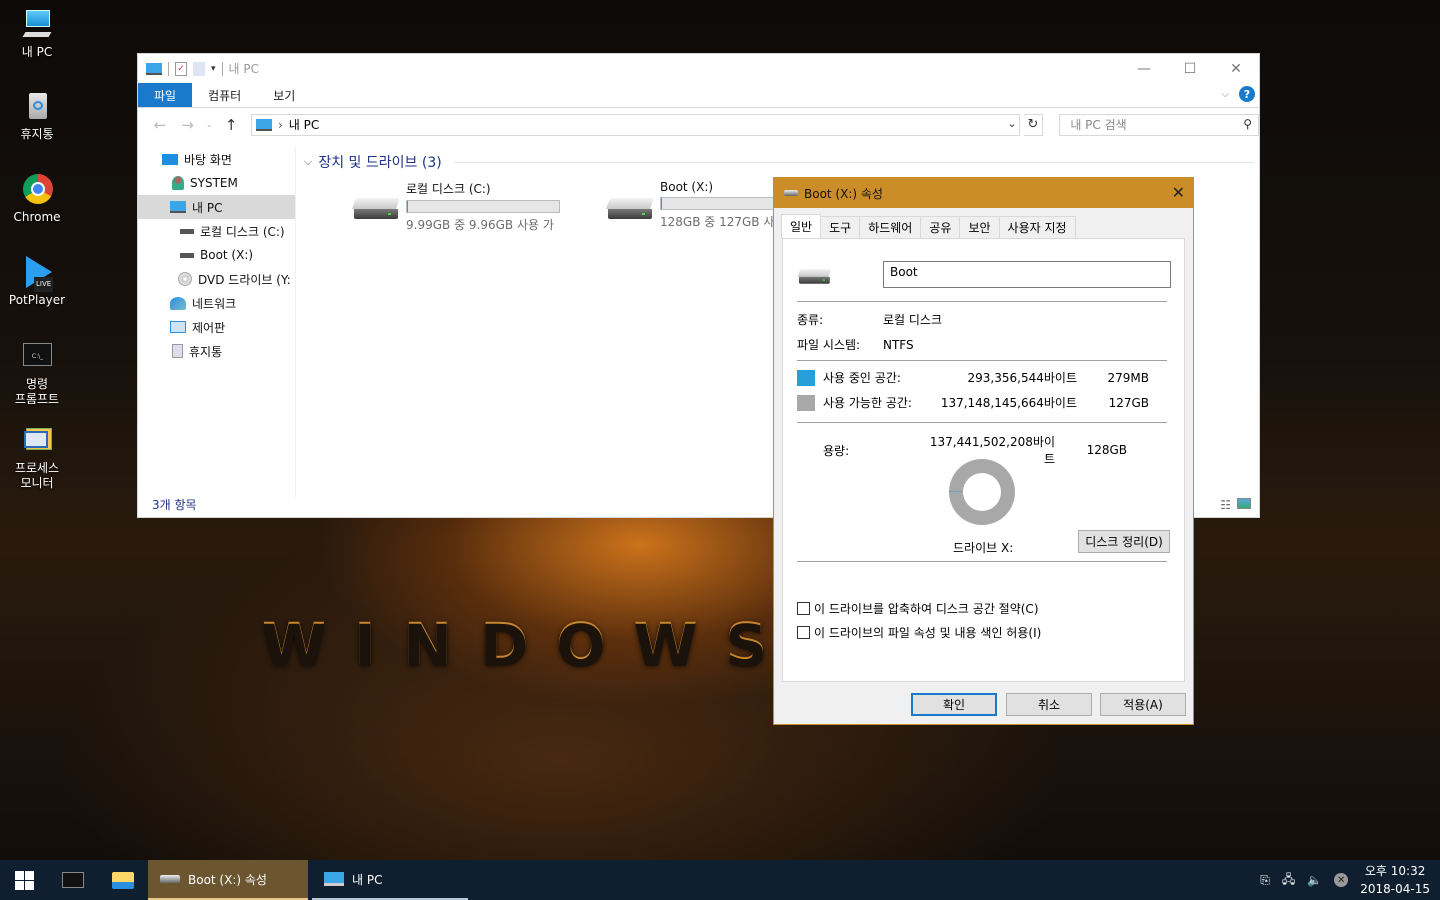 The height and width of the screenshot is (900, 1440). I want to click on volume-icon: 🔈, so click(1314, 880).